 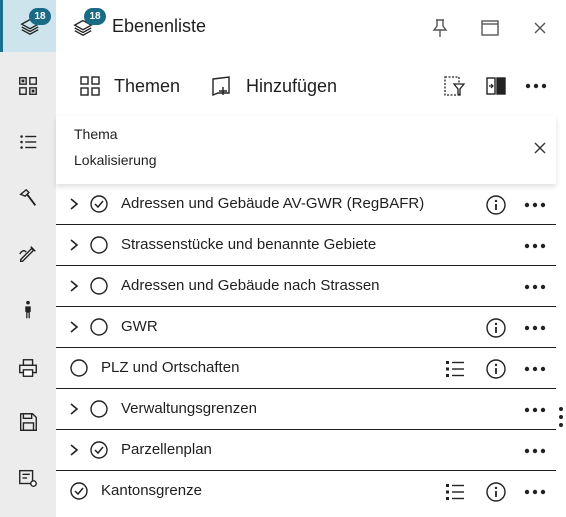 What do you see at coordinates (28, 26) in the screenshot?
I see `rail-layers-button: 18` at bounding box center [28, 26].